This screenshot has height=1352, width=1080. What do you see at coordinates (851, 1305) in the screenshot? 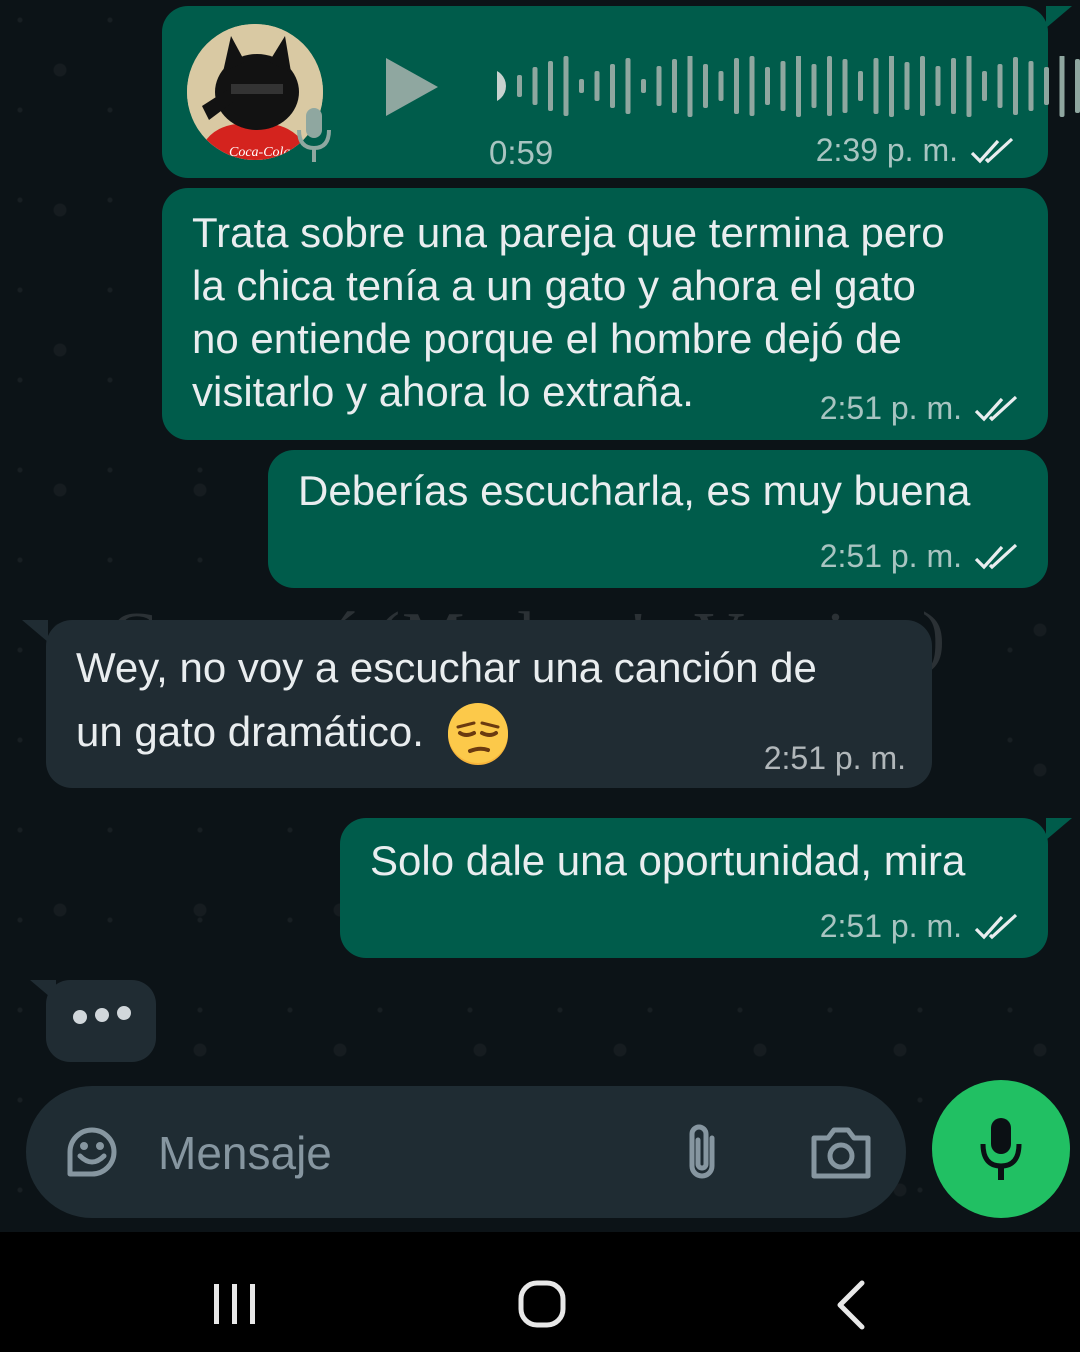
I see `back-icon` at bounding box center [851, 1305].